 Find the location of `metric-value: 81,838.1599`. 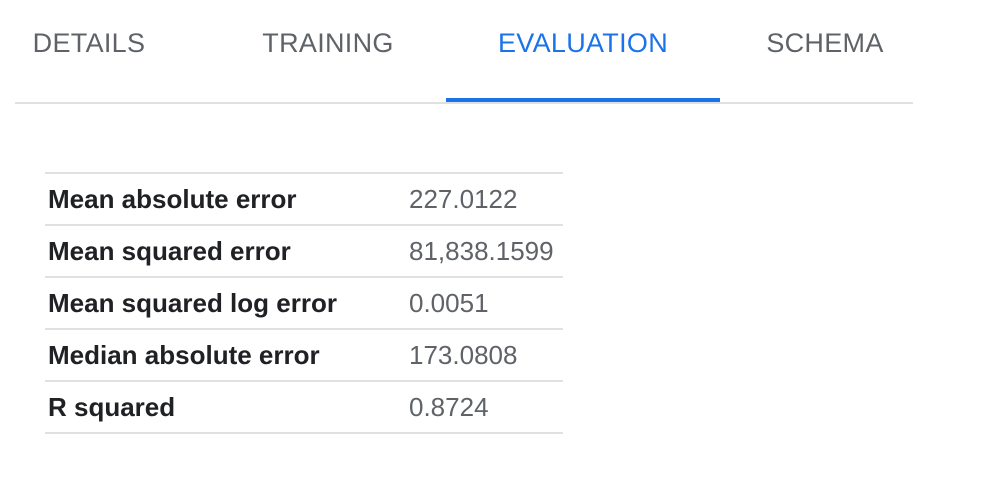

metric-value: 81,838.1599 is located at coordinates (481, 250).